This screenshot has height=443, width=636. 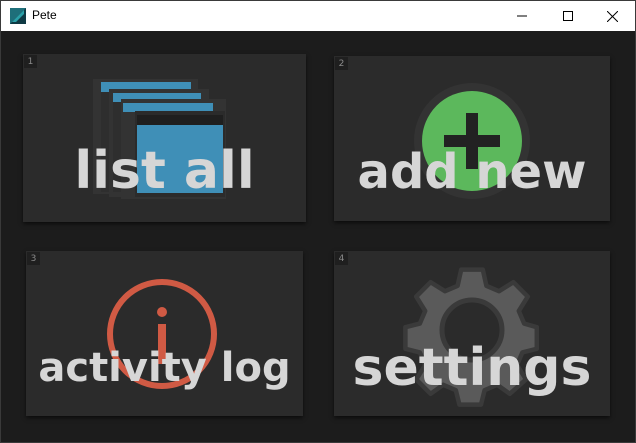 What do you see at coordinates (164, 171) in the screenshot?
I see `tile-label: list all` at bounding box center [164, 171].